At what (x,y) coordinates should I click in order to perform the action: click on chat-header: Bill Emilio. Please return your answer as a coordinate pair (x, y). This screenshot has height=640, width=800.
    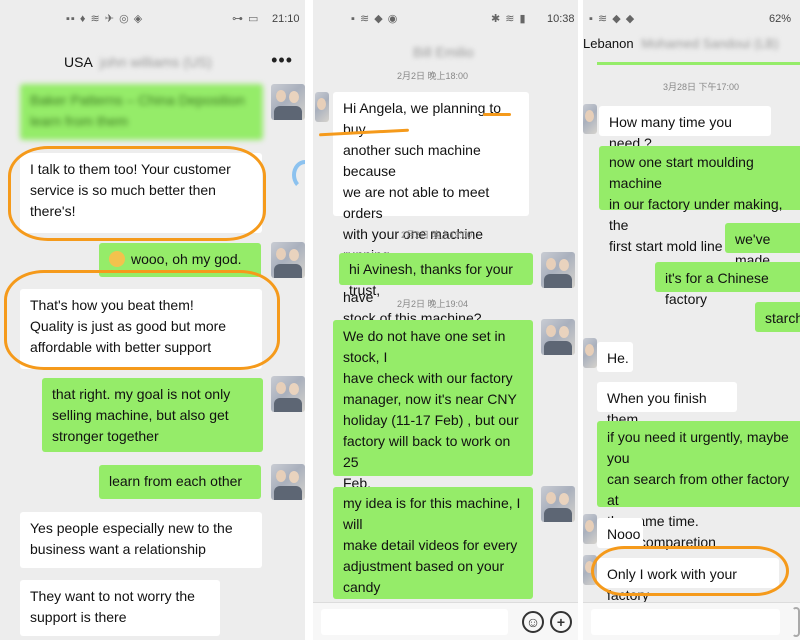
    Looking at the image, I should click on (445, 57).